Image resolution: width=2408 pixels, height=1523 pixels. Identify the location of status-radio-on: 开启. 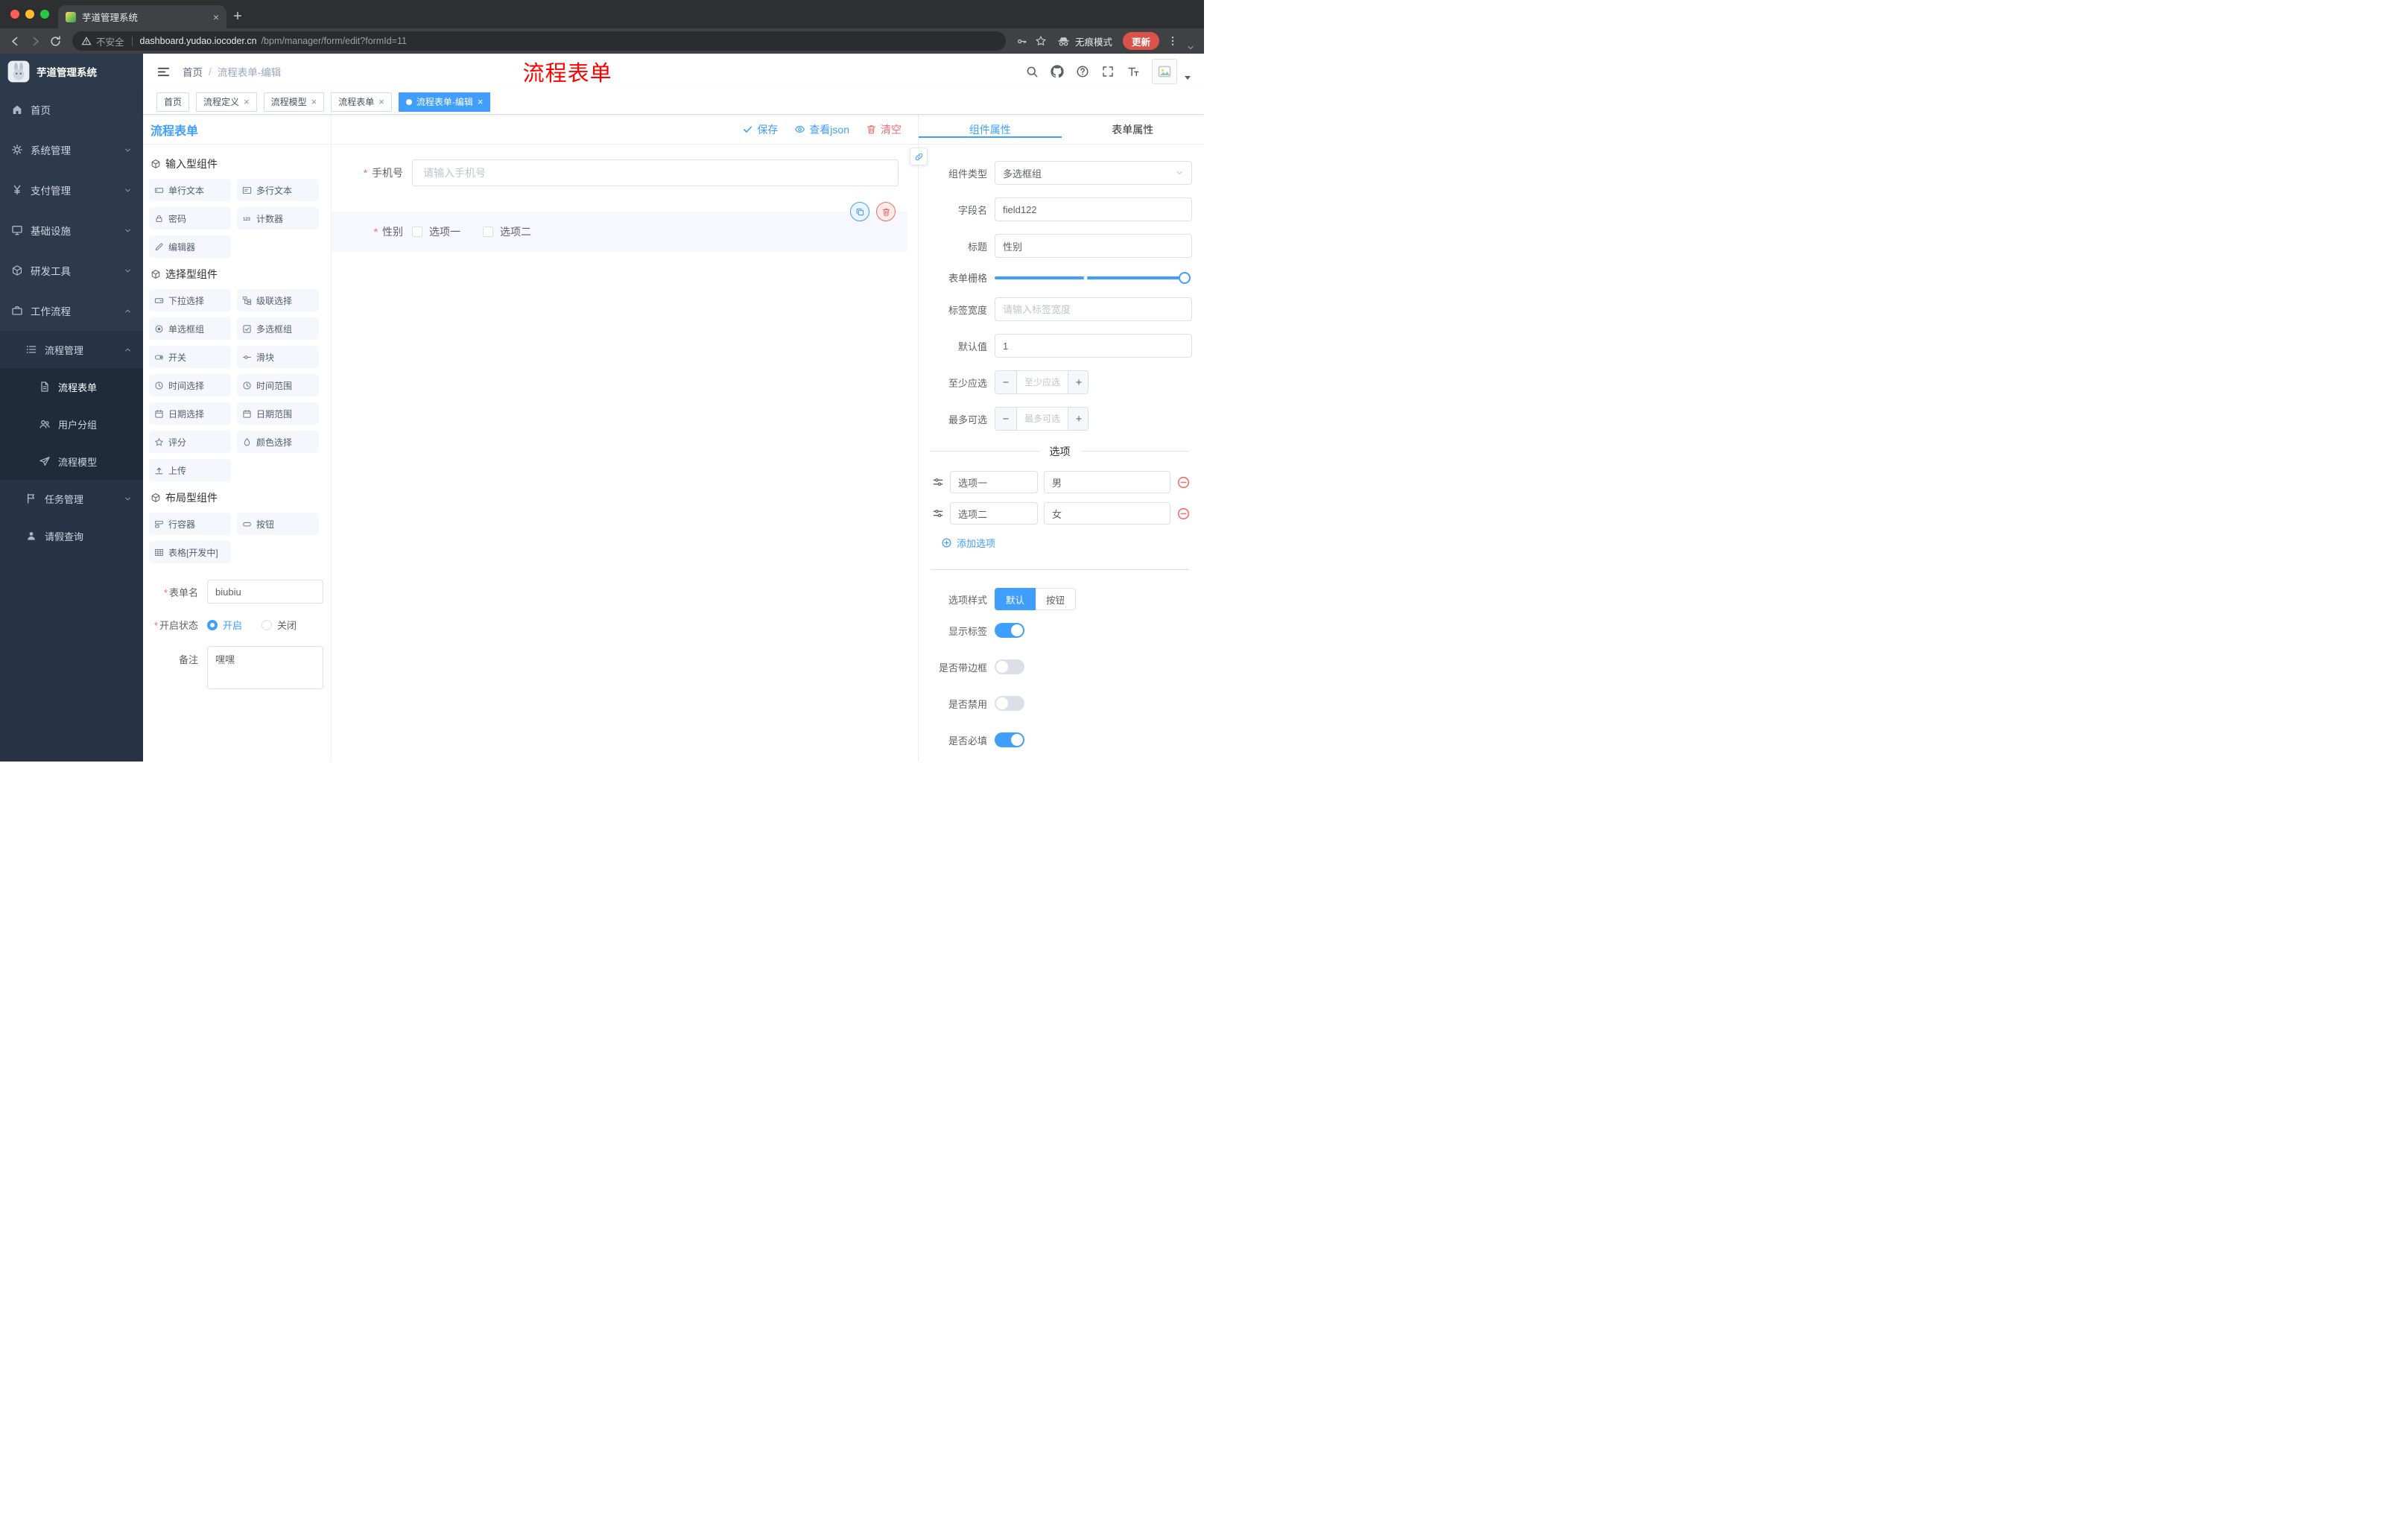
(224, 625).